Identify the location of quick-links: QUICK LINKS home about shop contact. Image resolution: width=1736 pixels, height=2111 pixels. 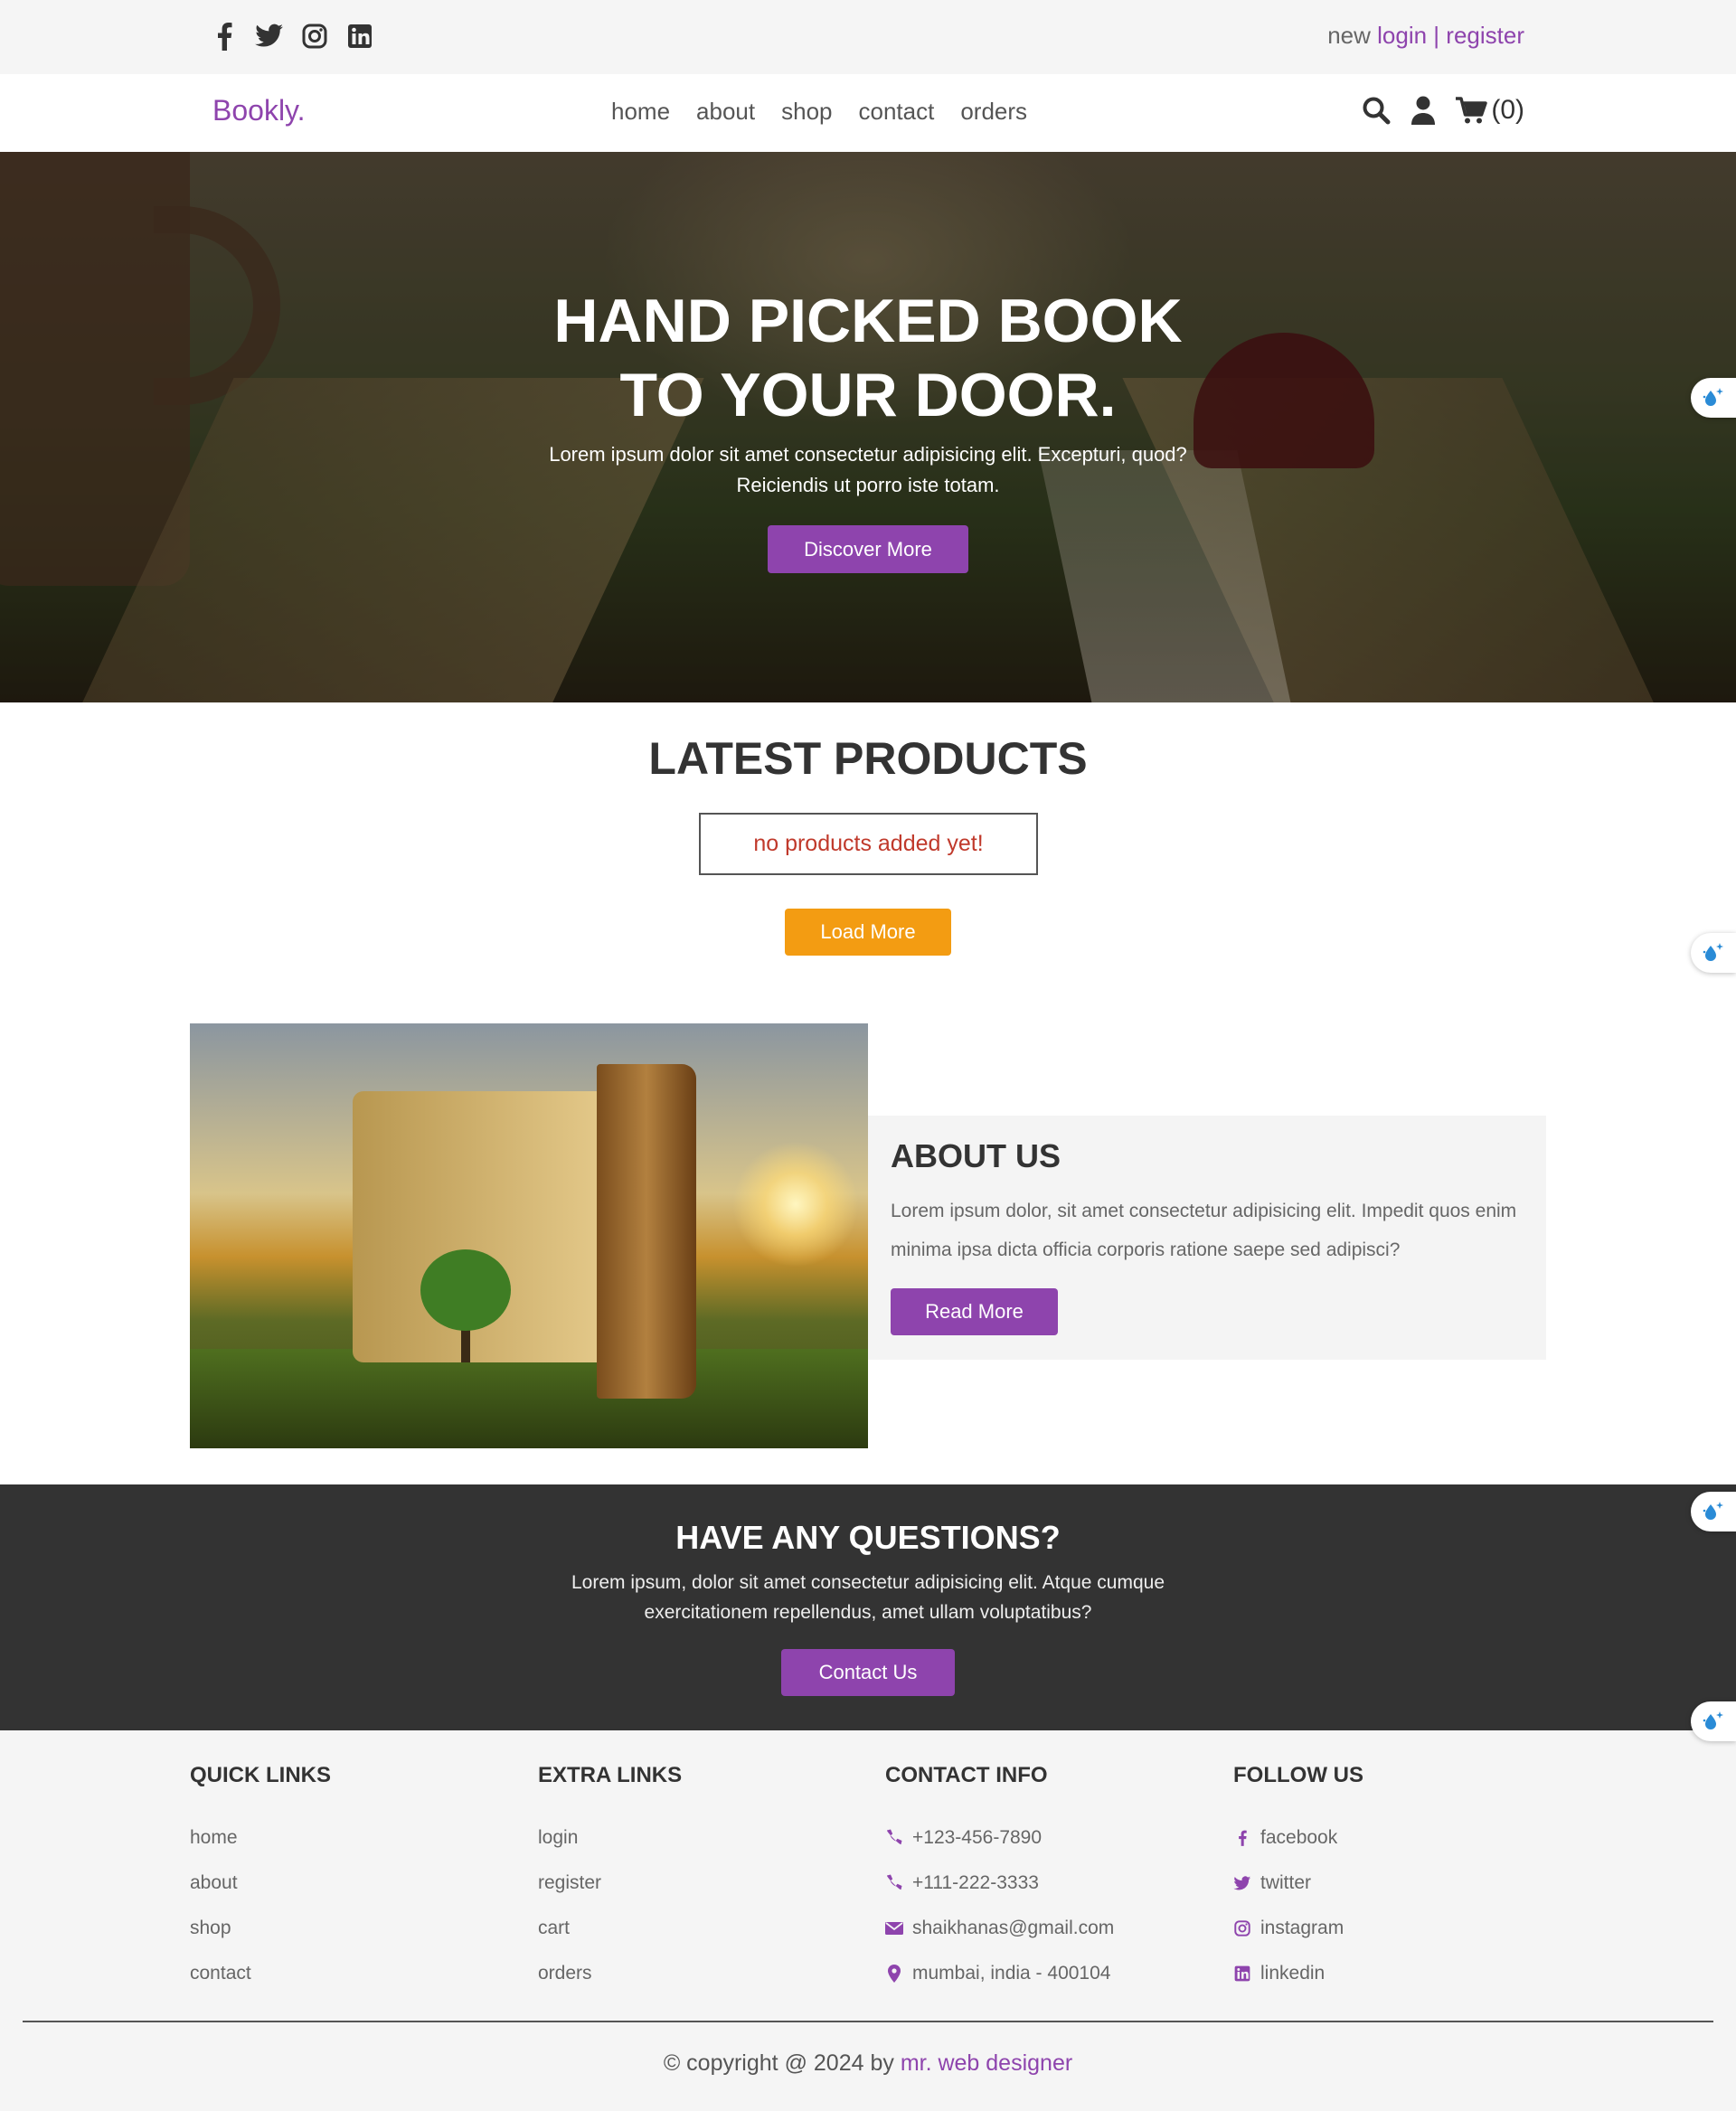
(353, 1879).